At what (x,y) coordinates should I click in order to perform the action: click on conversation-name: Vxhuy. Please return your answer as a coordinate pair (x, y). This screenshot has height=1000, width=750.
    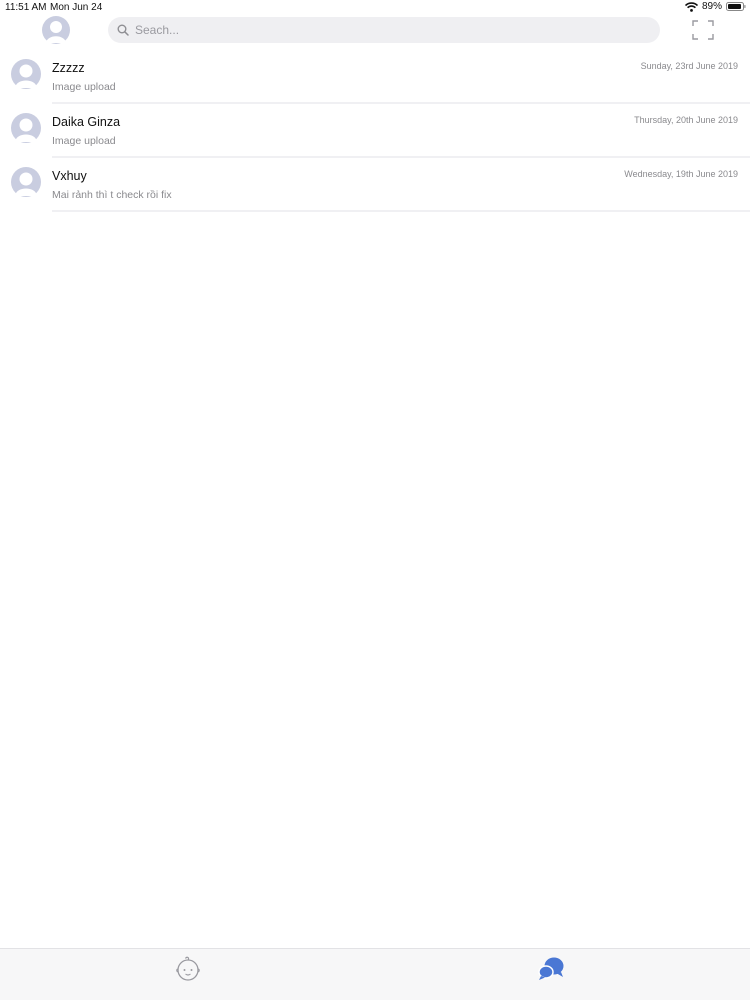
    Looking at the image, I should click on (69, 176).